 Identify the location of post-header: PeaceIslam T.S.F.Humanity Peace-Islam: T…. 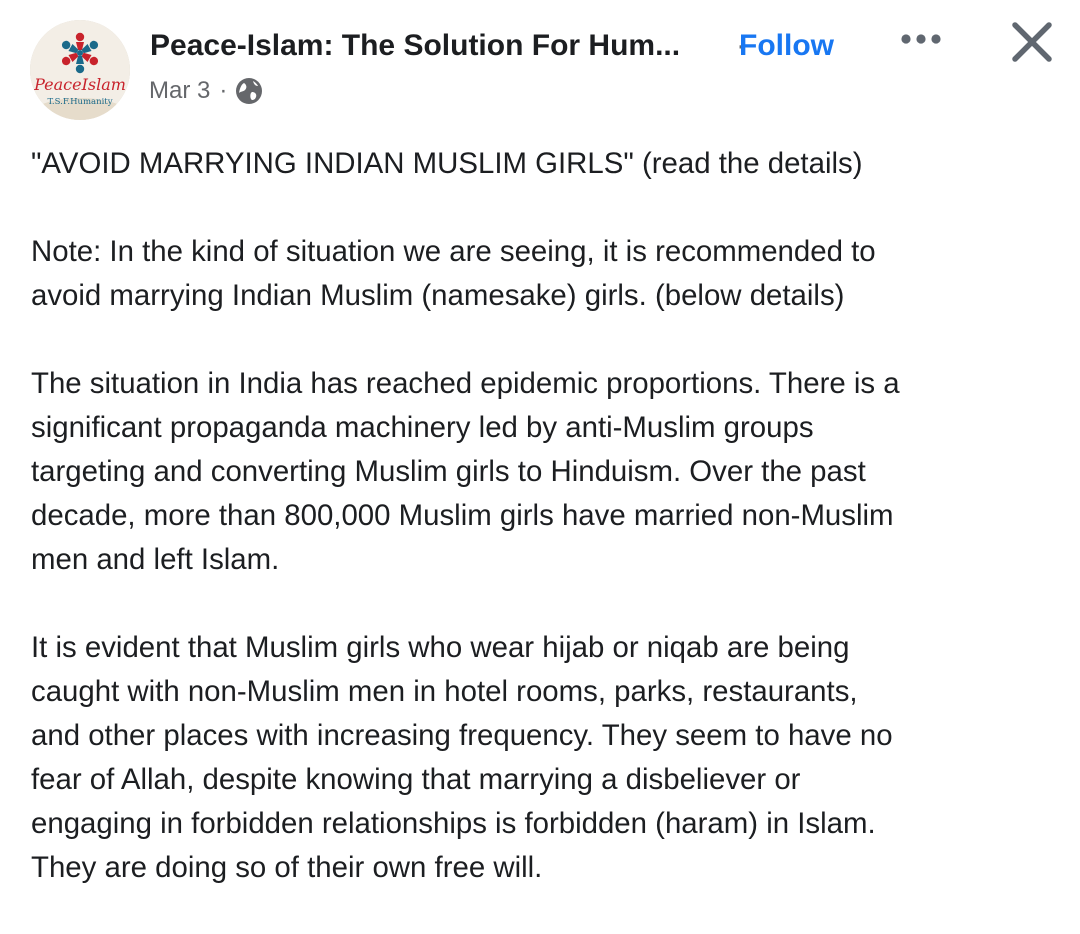
(540, 65).